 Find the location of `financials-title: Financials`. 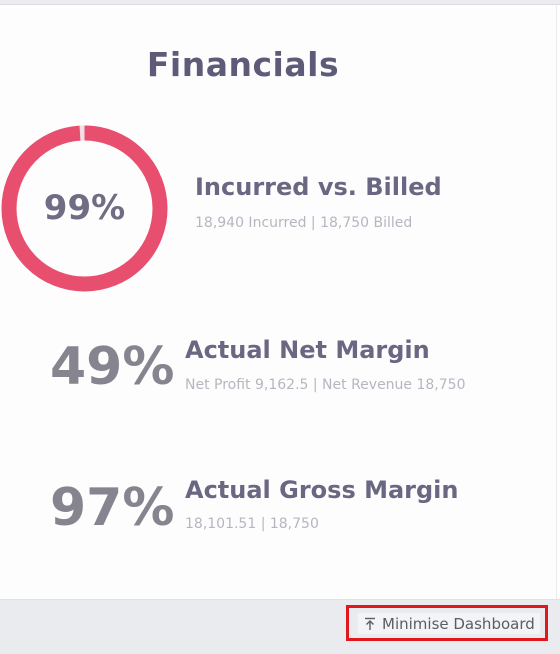

financials-title: Financials is located at coordinates (243, 64).